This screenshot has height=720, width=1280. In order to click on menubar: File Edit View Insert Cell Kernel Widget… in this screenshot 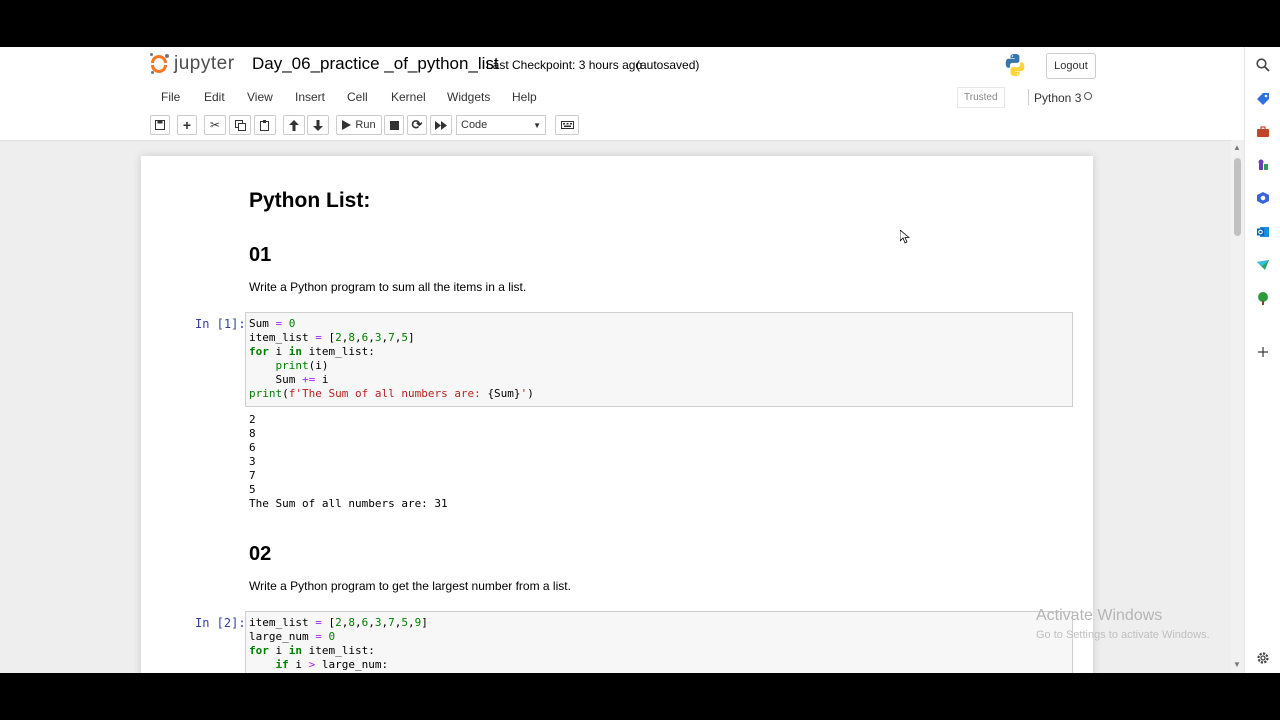, I will do `click(624, 98)`.